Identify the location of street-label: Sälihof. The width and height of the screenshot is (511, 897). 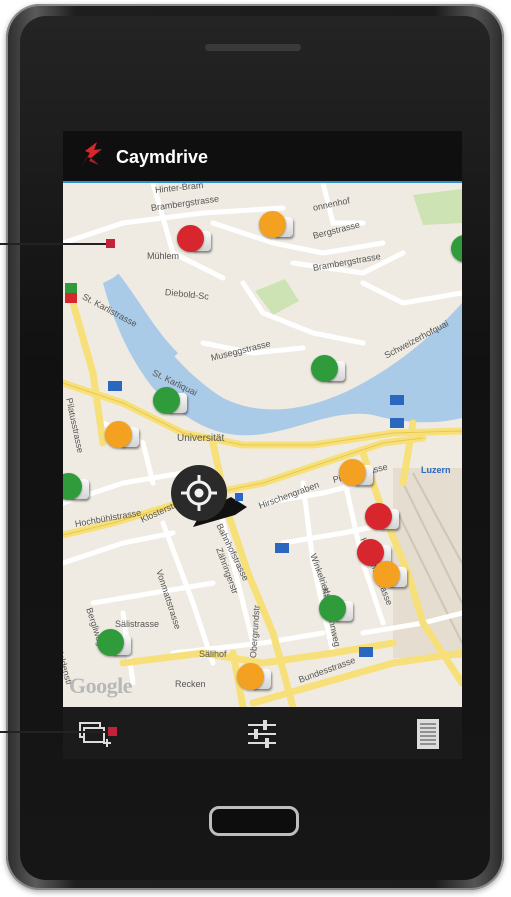
(213, 654).